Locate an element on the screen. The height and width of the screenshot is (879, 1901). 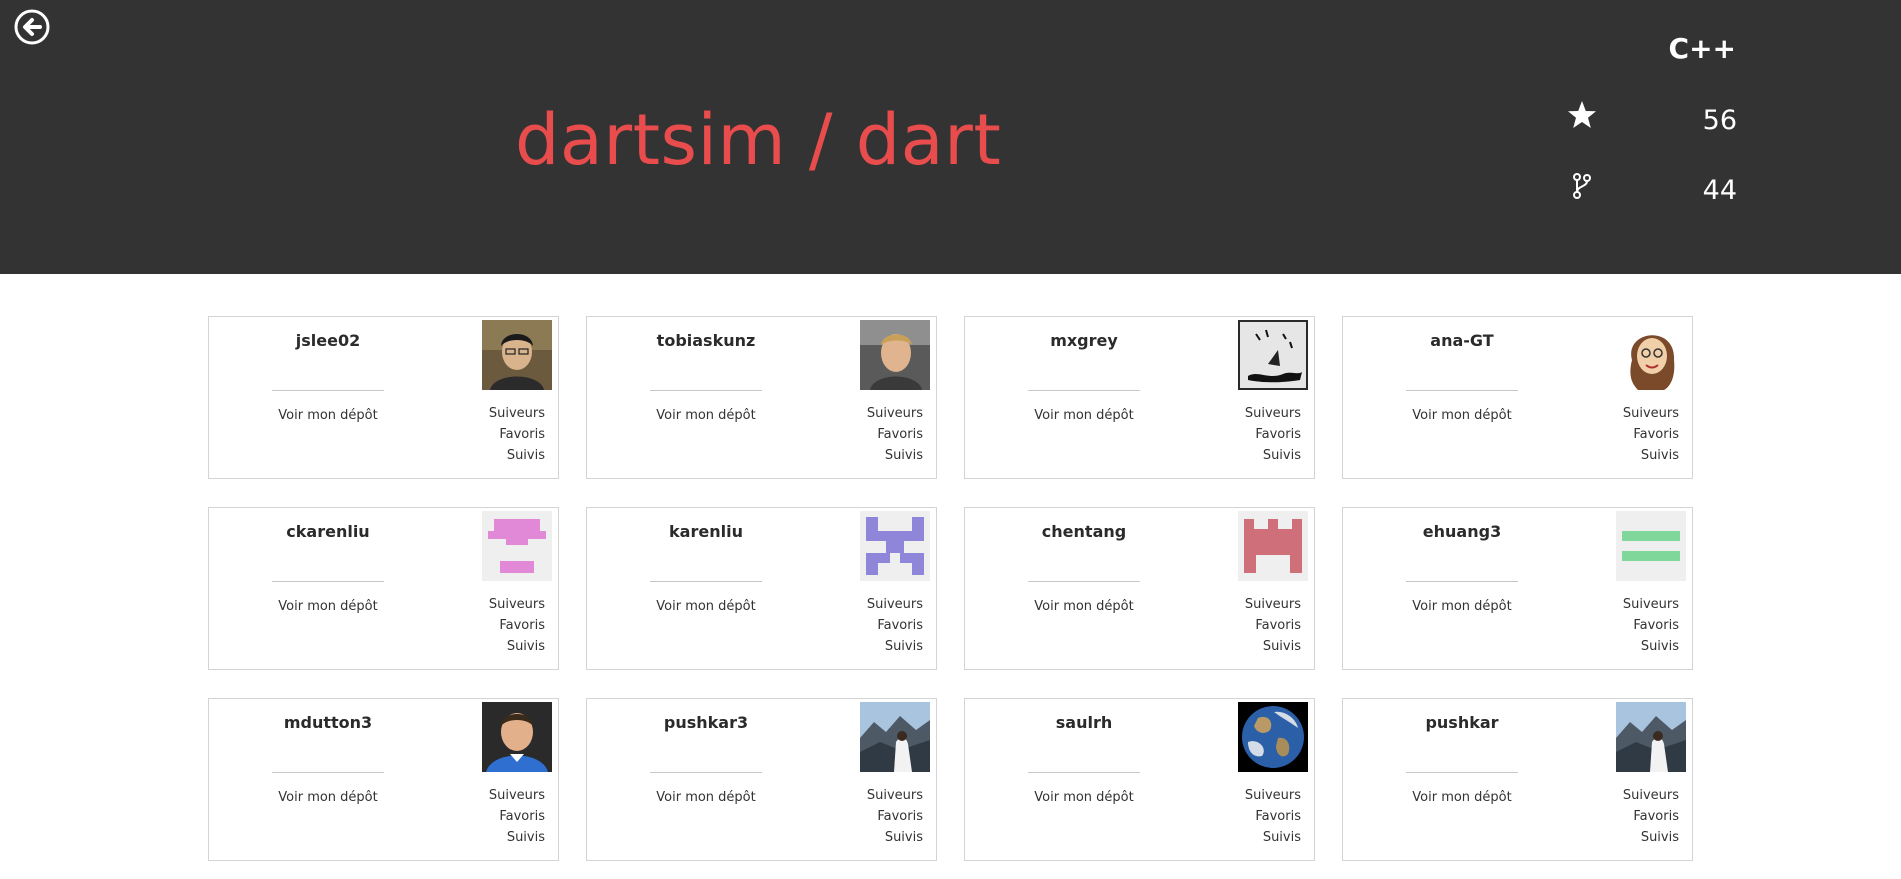
star-icon is located at coordinates (1582, 115).